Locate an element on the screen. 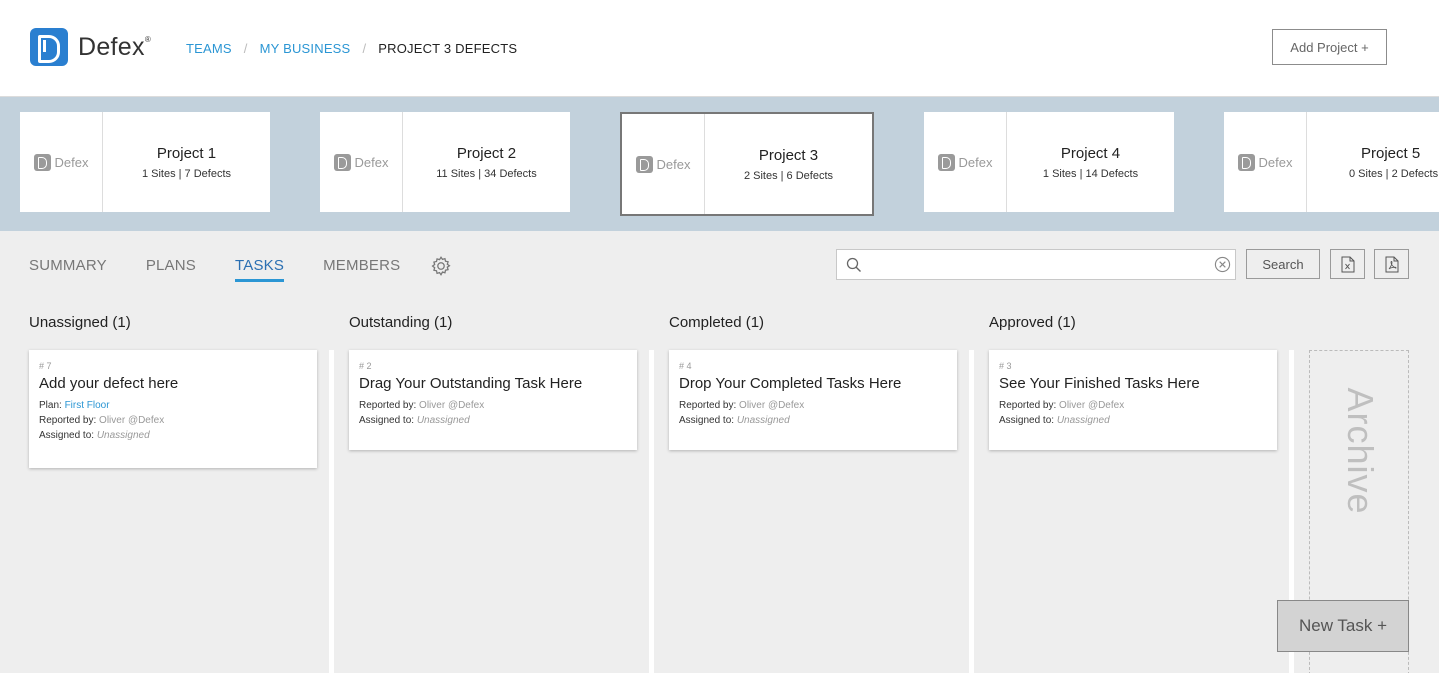 This screenshot has height=673, width=1439. tab-plans: PLANS is located at coordinates (171, 269).